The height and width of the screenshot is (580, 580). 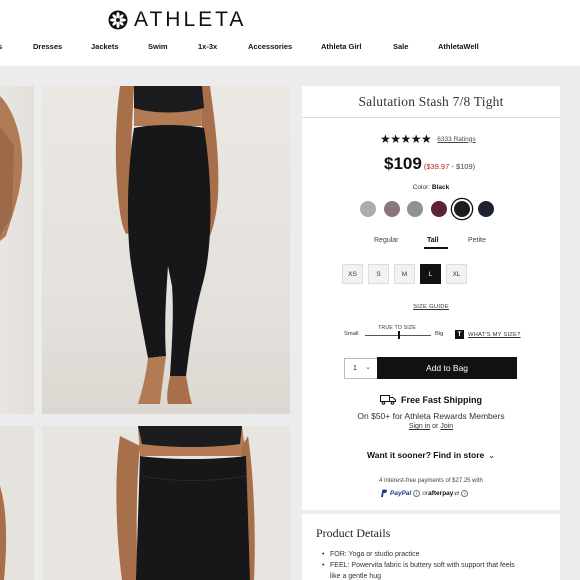 What do you see at coordinates (378, 274) in the screenshot?
I see `size-s: S` at bounding box center [378, 274].